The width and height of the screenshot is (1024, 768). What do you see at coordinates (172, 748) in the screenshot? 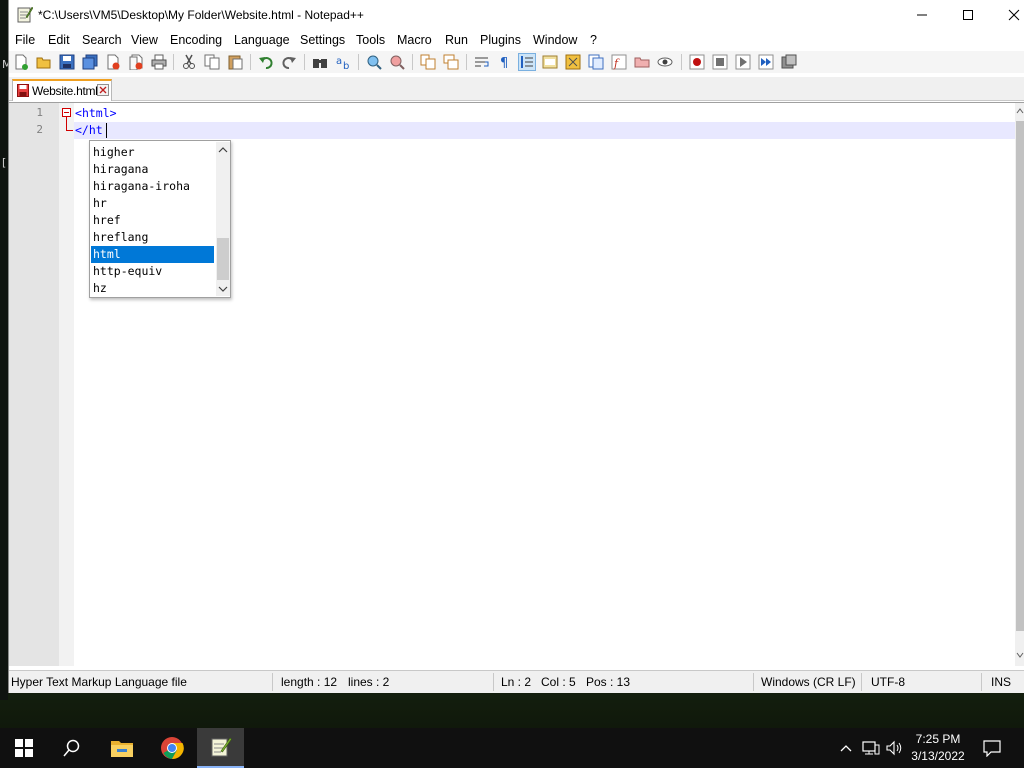
I see `taskbar-chrome` at bounding box center [172, 748].